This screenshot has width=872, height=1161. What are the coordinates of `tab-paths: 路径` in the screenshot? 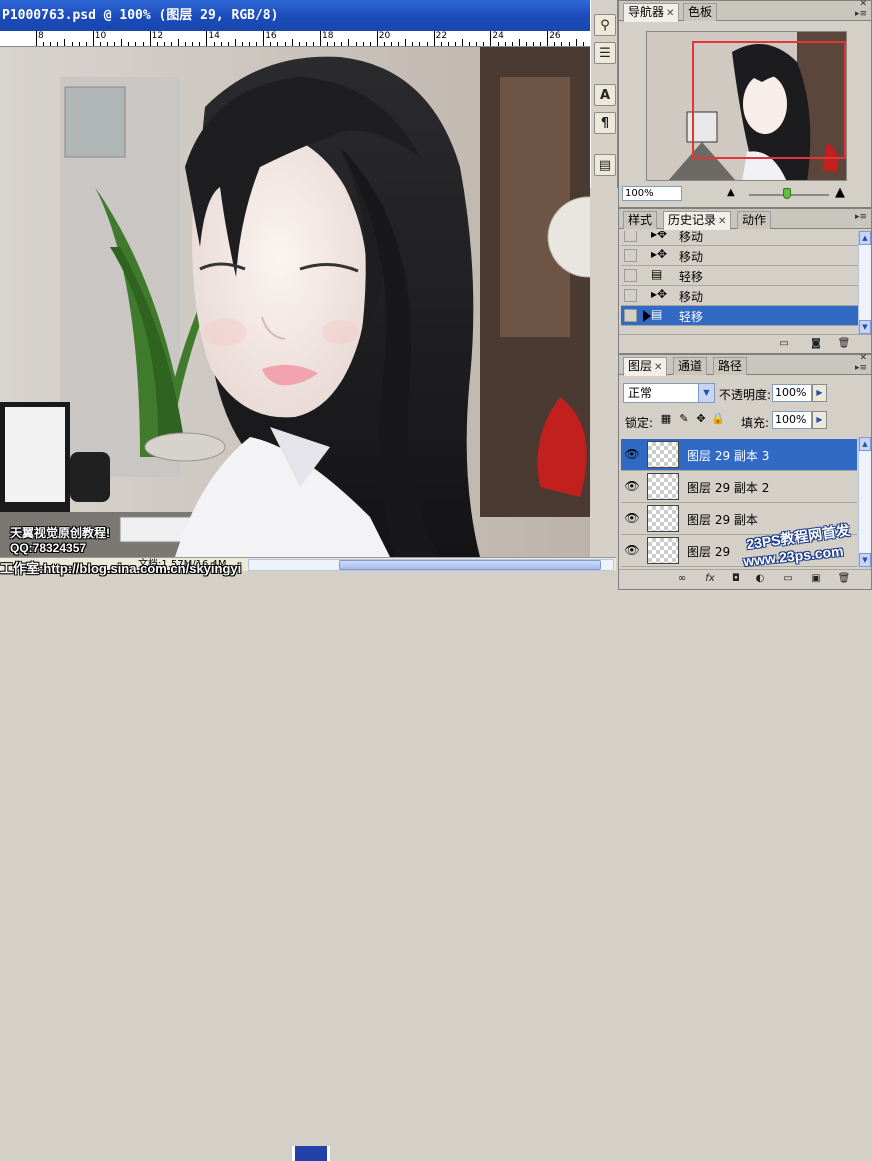 It's located at (730, 366).